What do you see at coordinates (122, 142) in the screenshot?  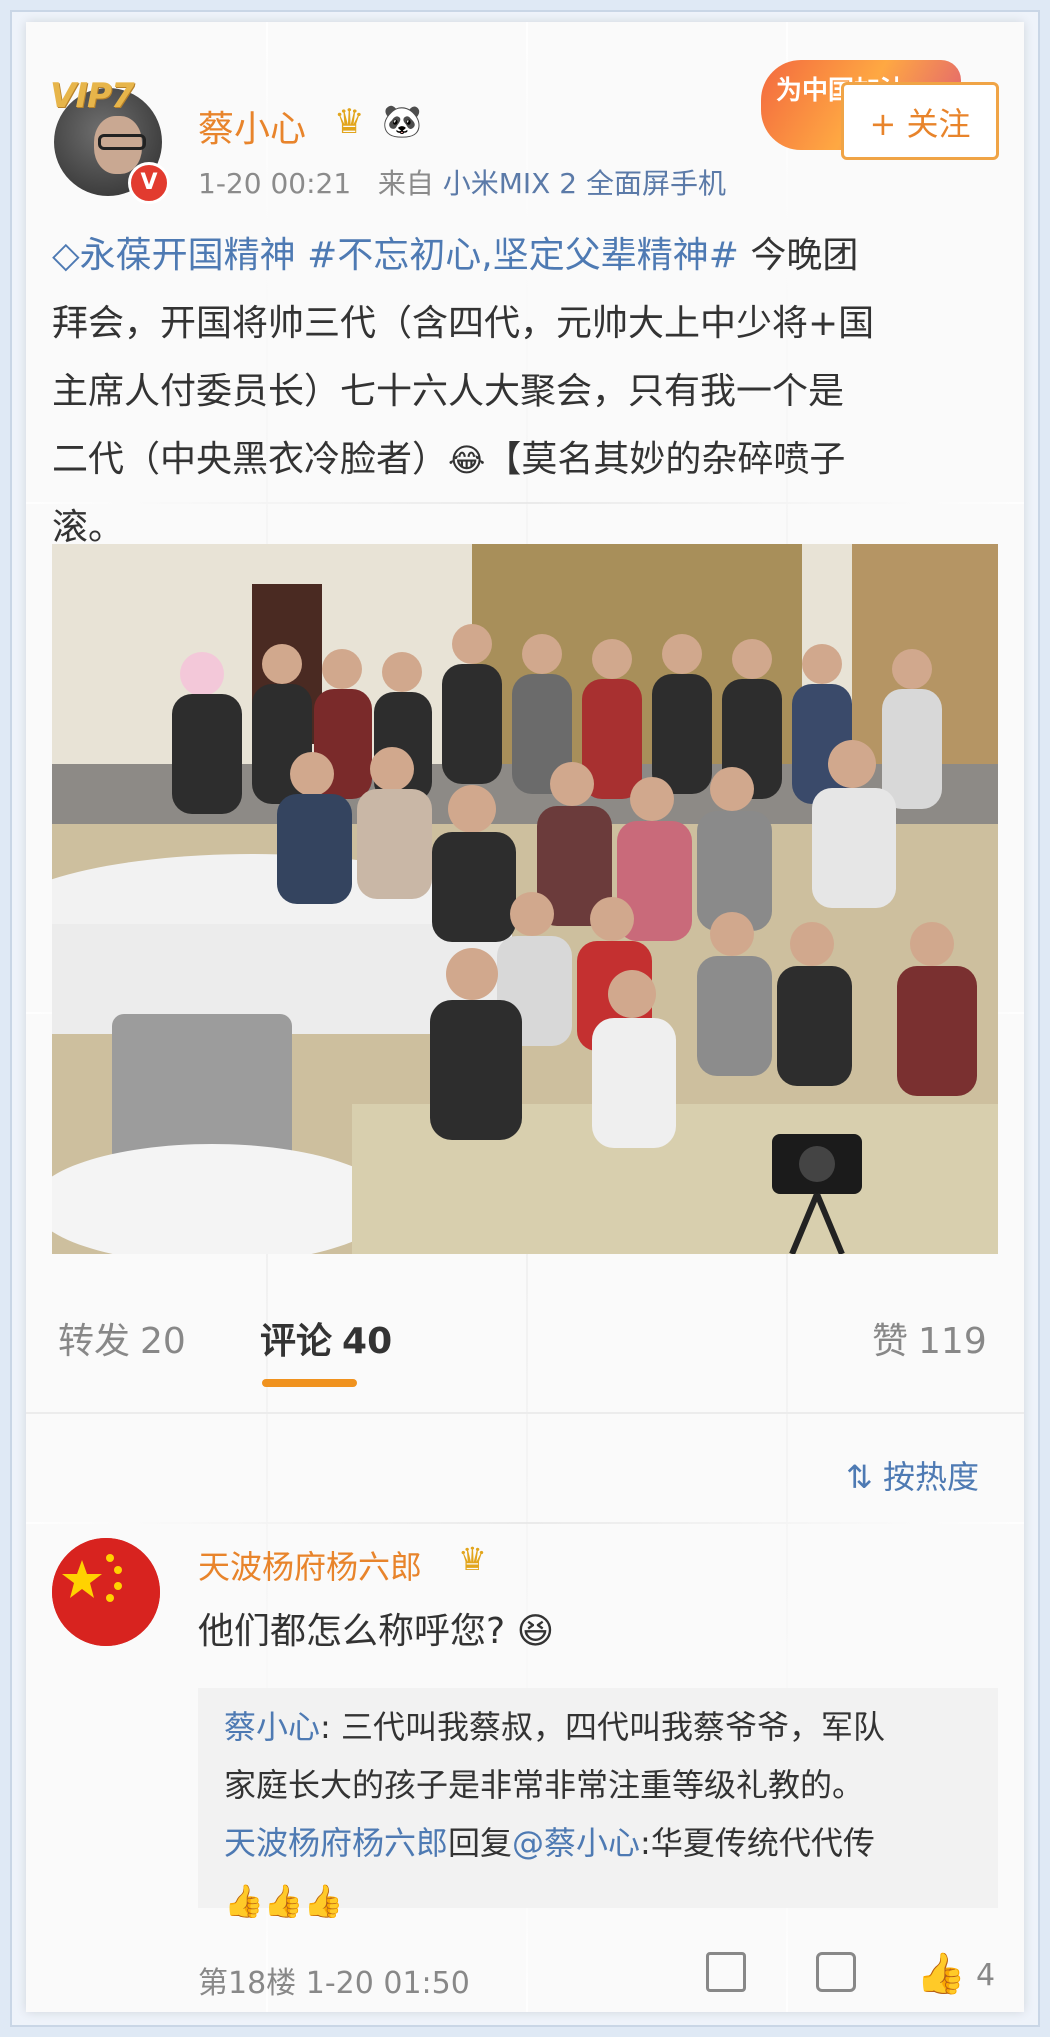 I see `avatar-glasses` at bounding box center [122, 142].